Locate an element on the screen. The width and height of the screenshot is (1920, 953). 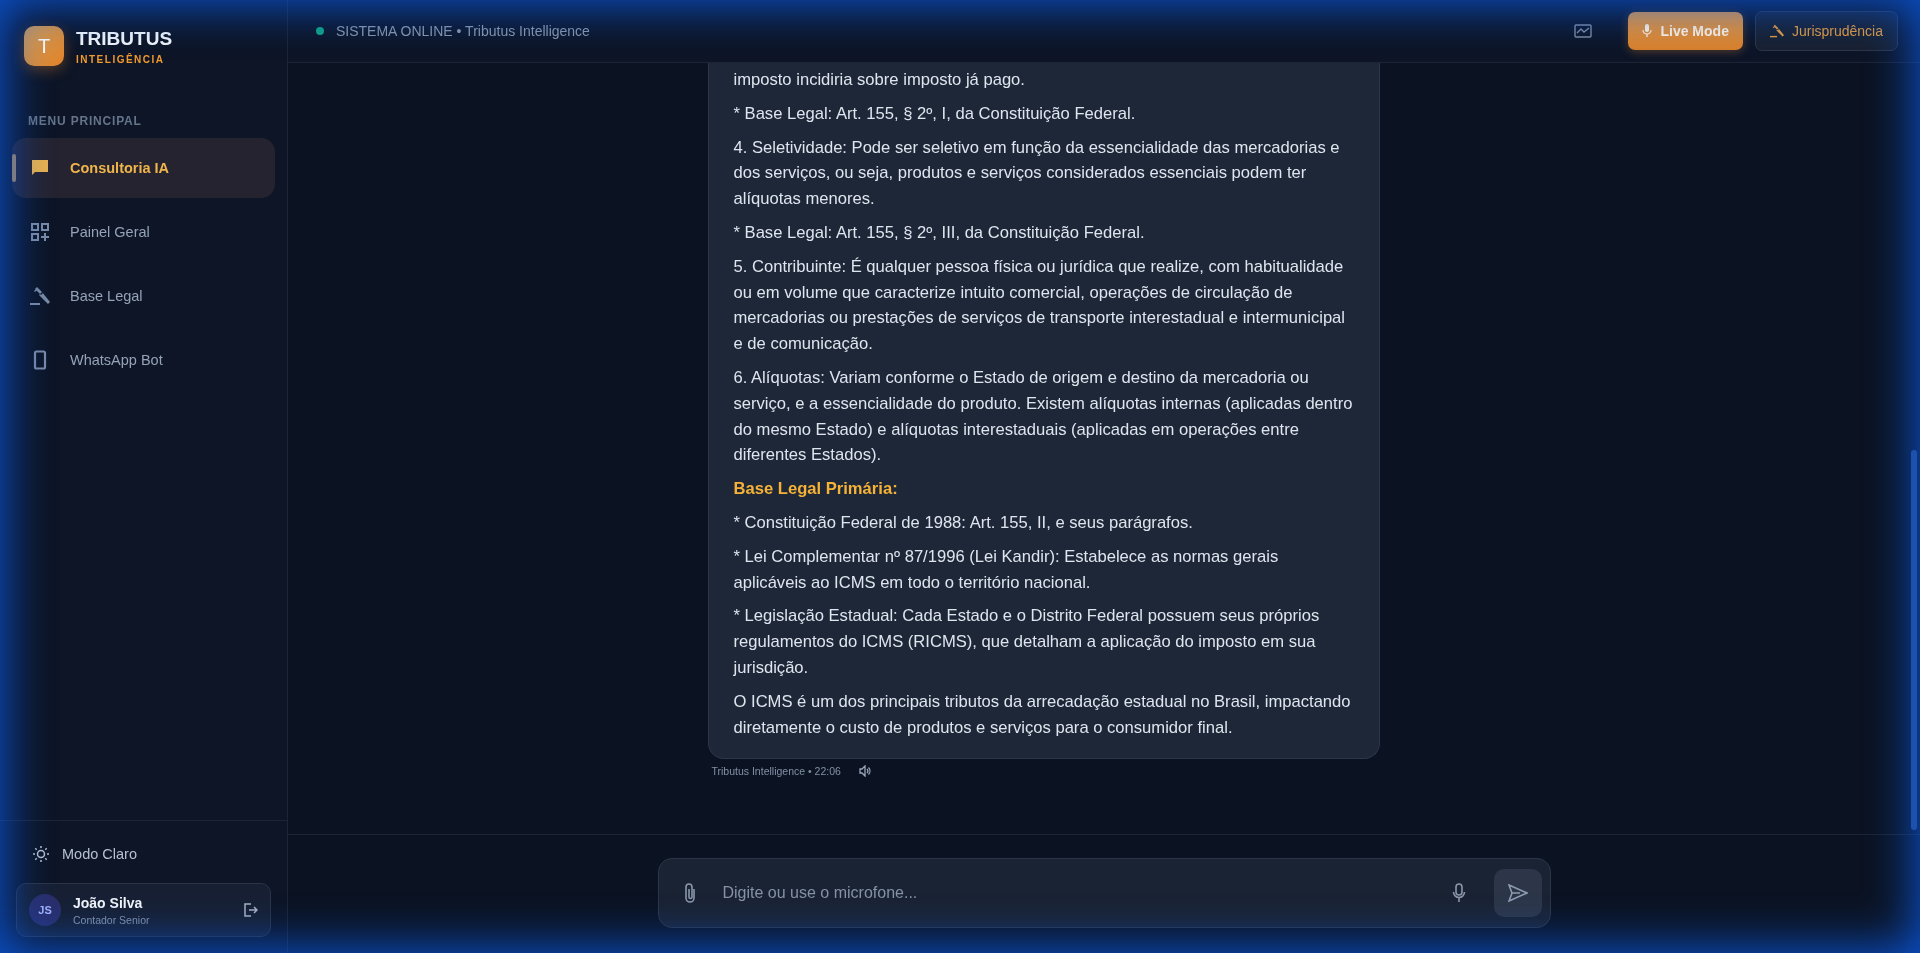
chart-icon is located at coordinates (1583, 31).